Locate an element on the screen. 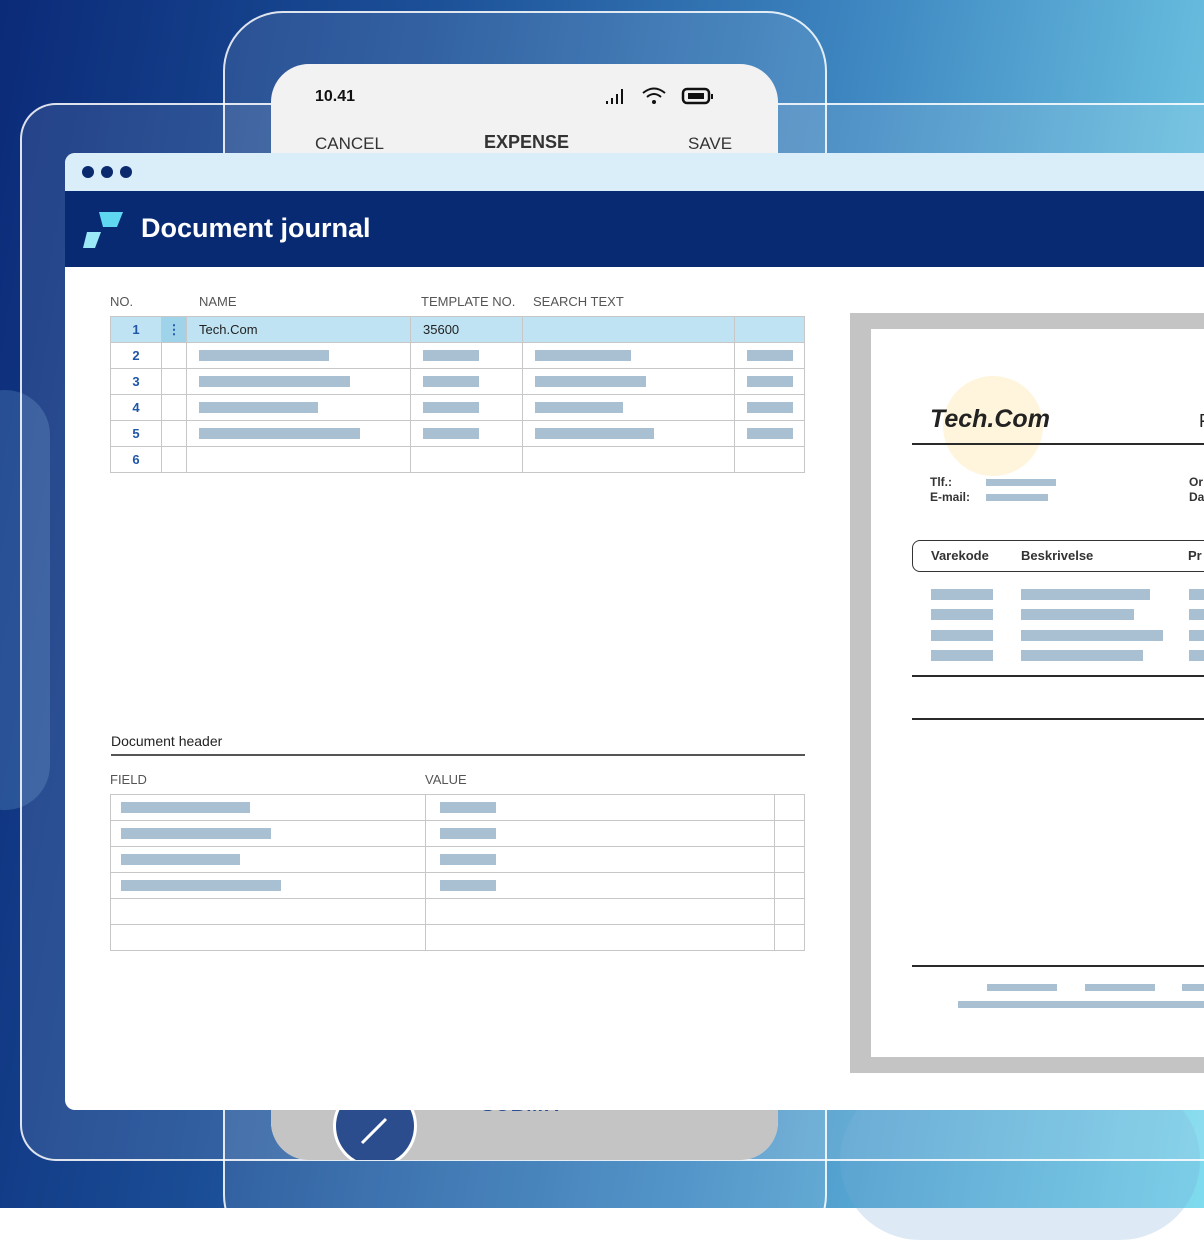 Image resolution: width=1204 pixels, height=1255 pixels. column-header-field: FIELD is located at coordinates (128, 779).